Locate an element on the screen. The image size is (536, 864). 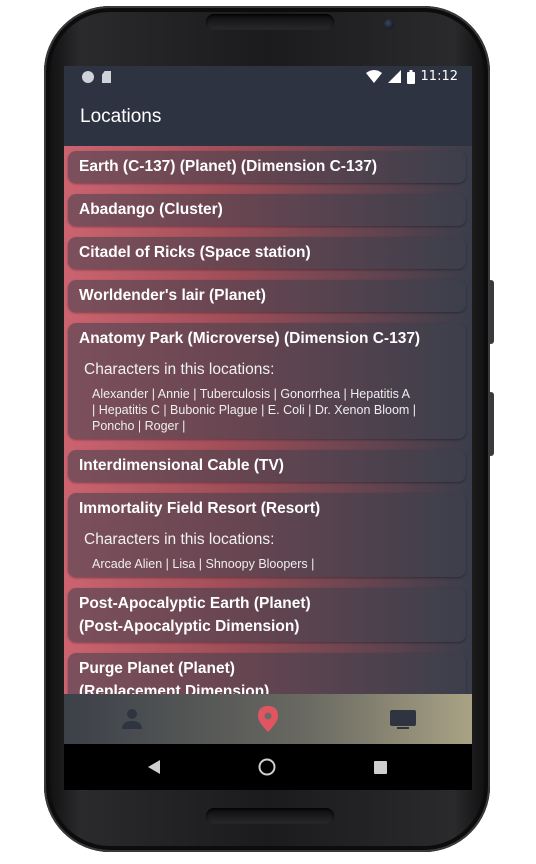
home-circle-icon is located at coordinates (267, 767).